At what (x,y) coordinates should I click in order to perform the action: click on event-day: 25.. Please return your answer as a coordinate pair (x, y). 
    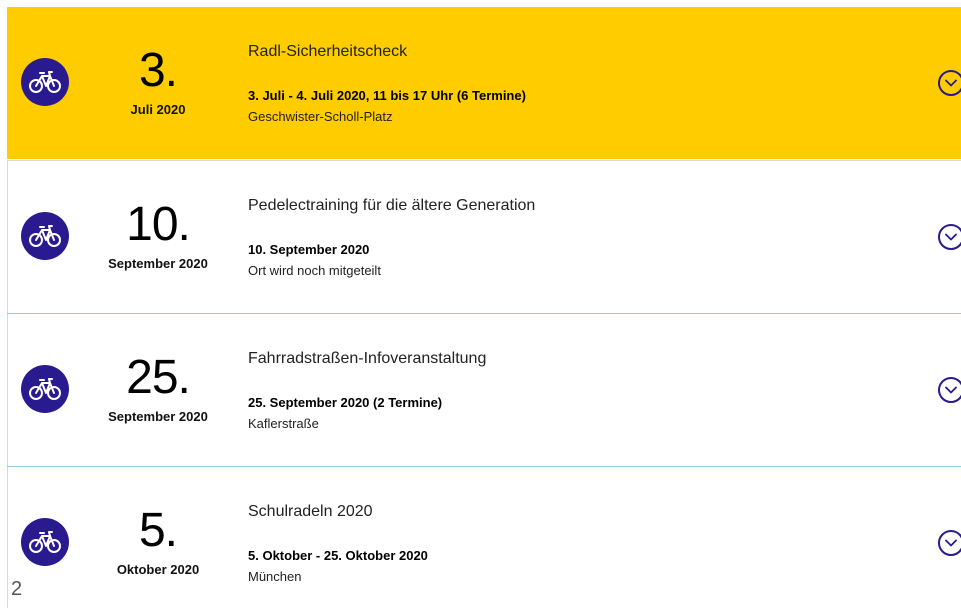
    Looking at the image, I should click on (158, 377).